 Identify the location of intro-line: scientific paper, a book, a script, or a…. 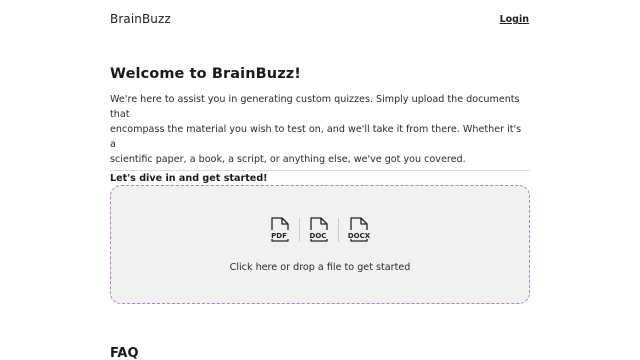
(288, 159).